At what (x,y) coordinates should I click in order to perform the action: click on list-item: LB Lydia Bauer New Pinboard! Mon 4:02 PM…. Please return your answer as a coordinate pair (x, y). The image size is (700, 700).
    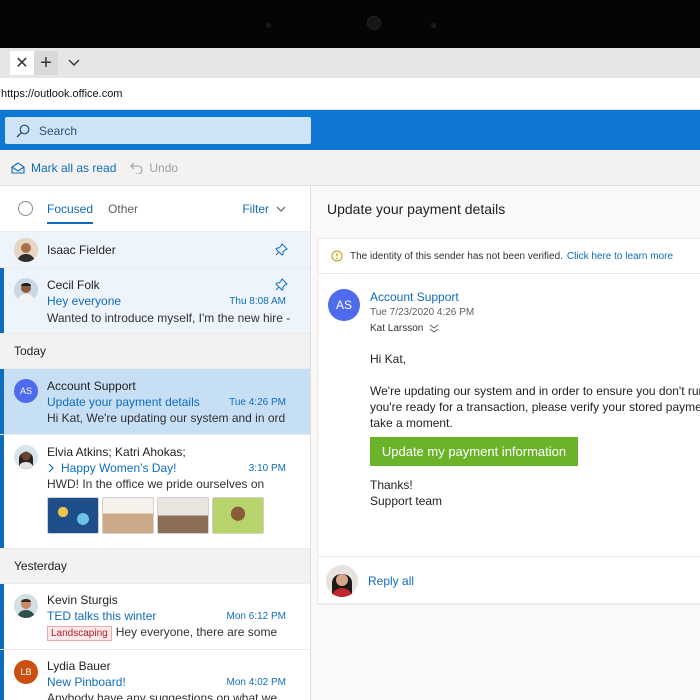
    Looking at the image, I should click on (155, 675).